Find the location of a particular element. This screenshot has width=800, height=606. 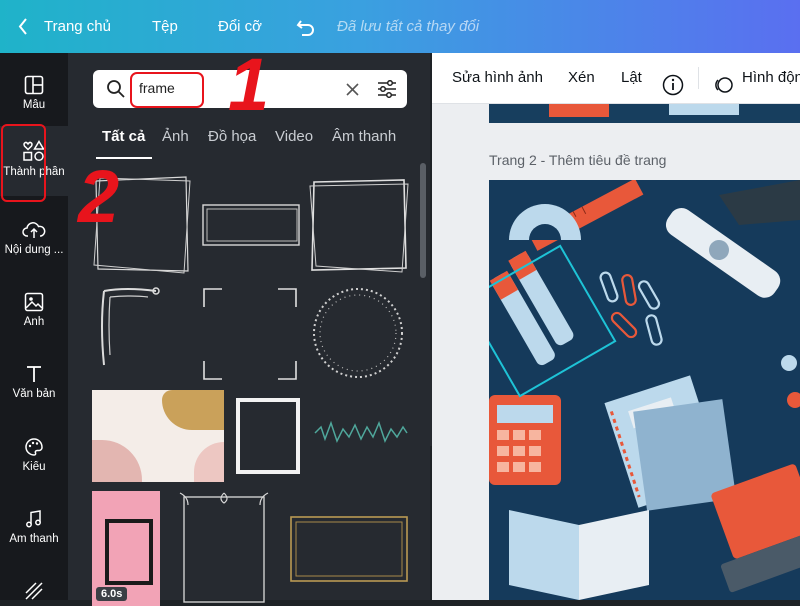

tab-video: Video is located at coordinates (294, 136).